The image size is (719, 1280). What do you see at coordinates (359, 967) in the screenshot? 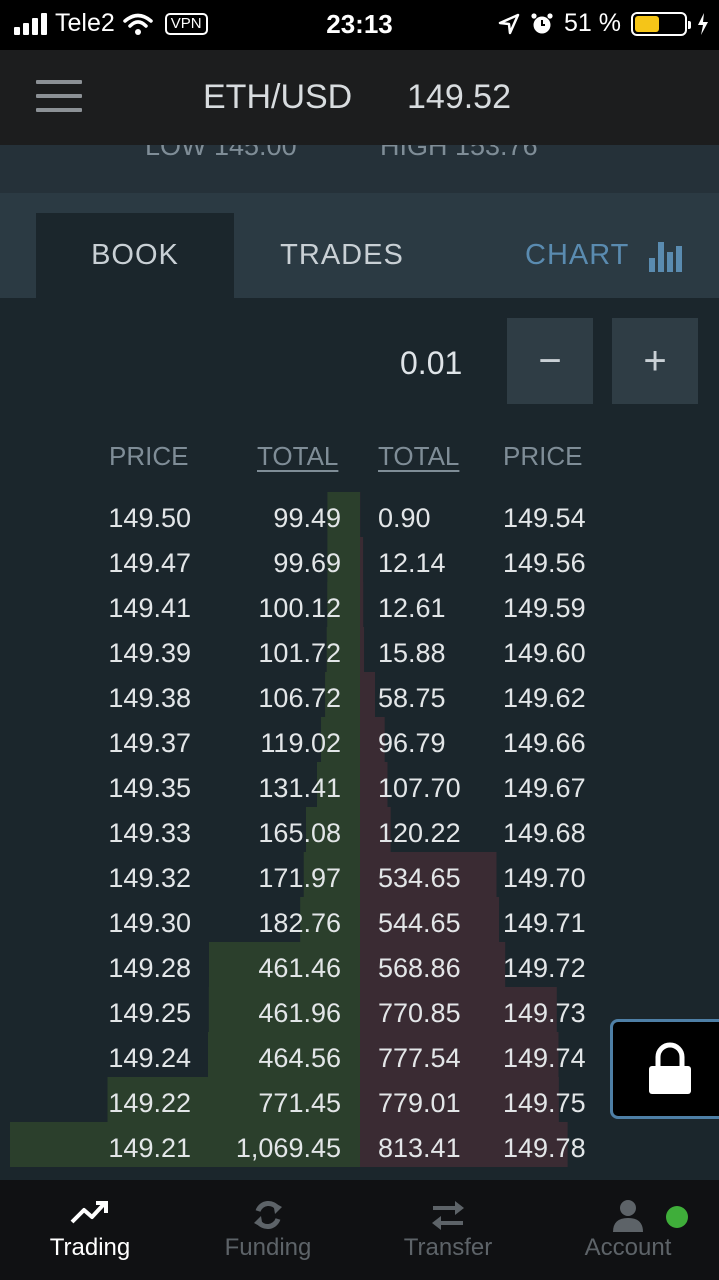
I see `book-row: 149.28 461.46 568.86 149.72` at bounding box center [359, 967].